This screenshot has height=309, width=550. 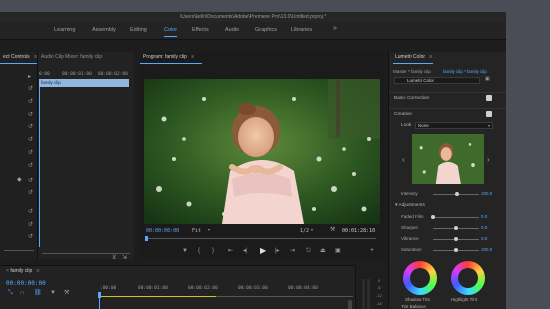 I want to click on active-clip-label: family clip * family clip, so click(x=465, y=71).